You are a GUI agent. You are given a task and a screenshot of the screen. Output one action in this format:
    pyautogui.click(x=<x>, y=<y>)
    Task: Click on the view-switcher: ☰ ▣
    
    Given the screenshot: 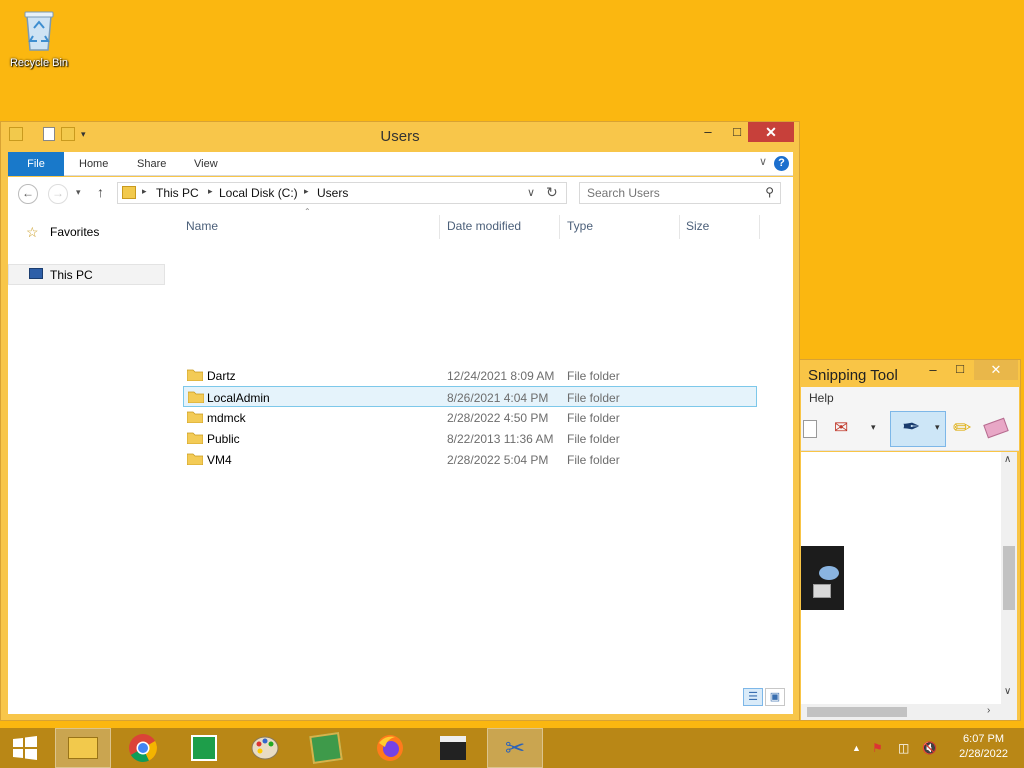 What is the action you would take?
    pyautogui.click(x=764, y=697)
    